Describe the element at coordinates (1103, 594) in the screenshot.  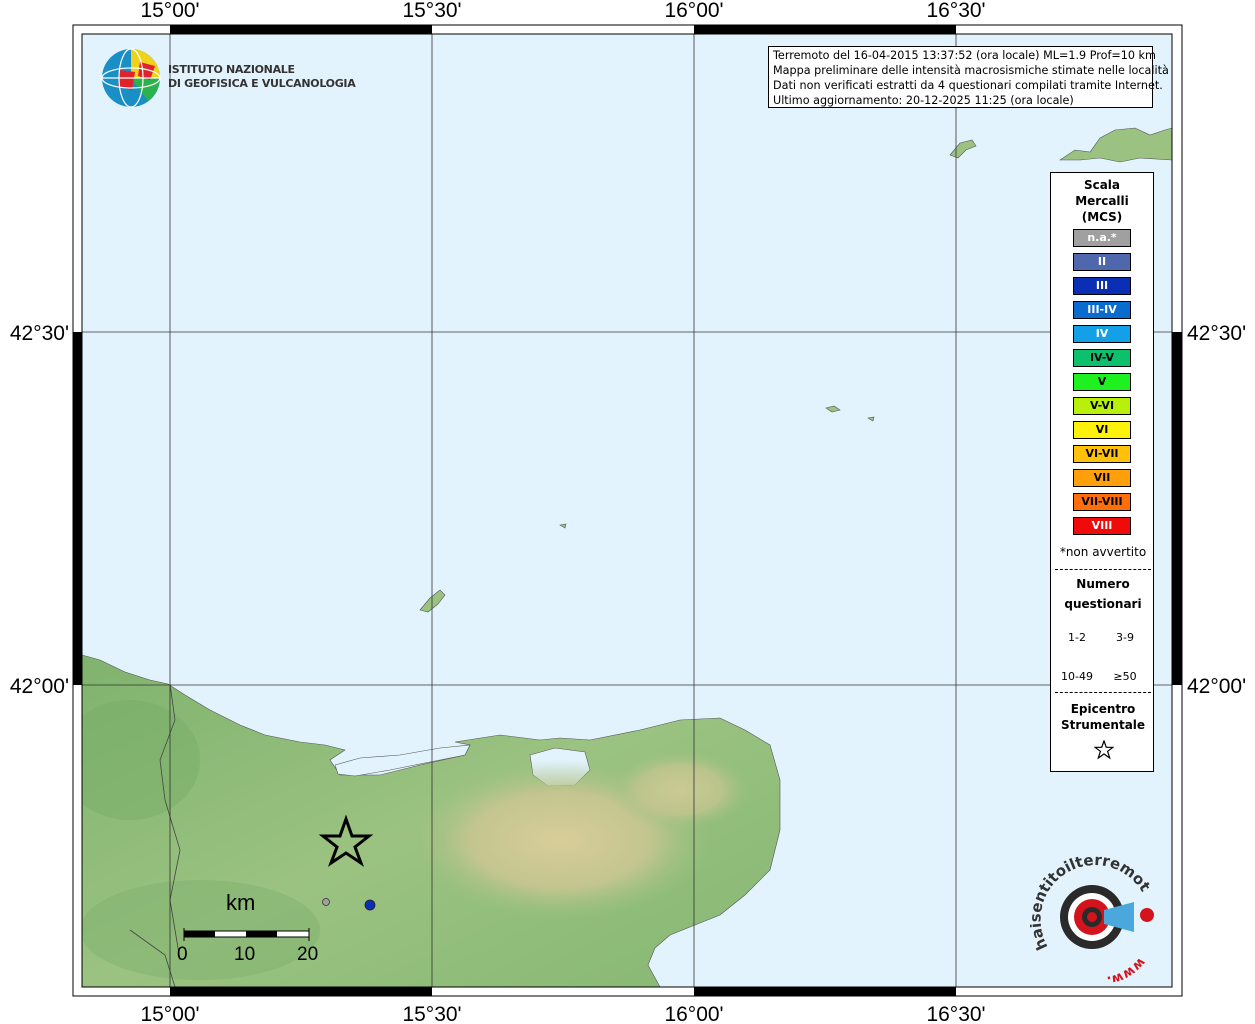
I see `count-title: Numero questionari` at that location.